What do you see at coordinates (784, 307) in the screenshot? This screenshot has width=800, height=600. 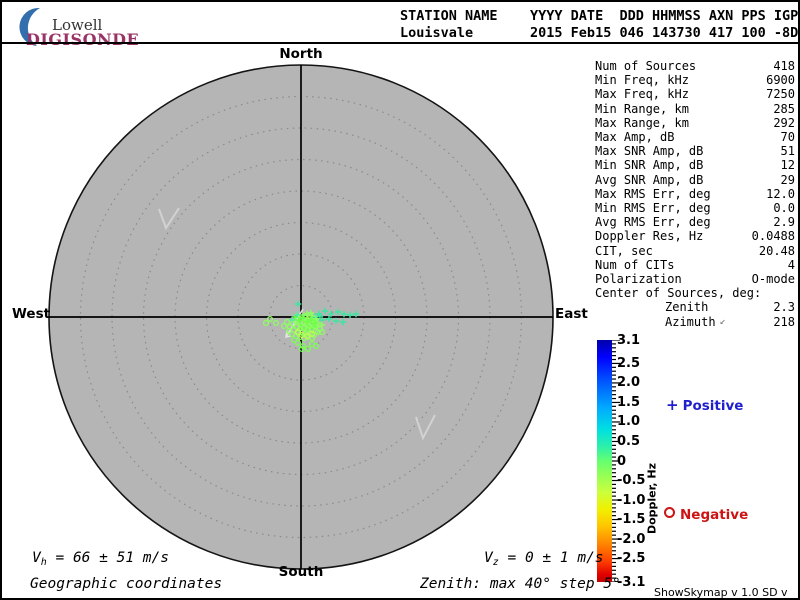 I see `stat-value: 2.3` at bounding box center [784, 307].